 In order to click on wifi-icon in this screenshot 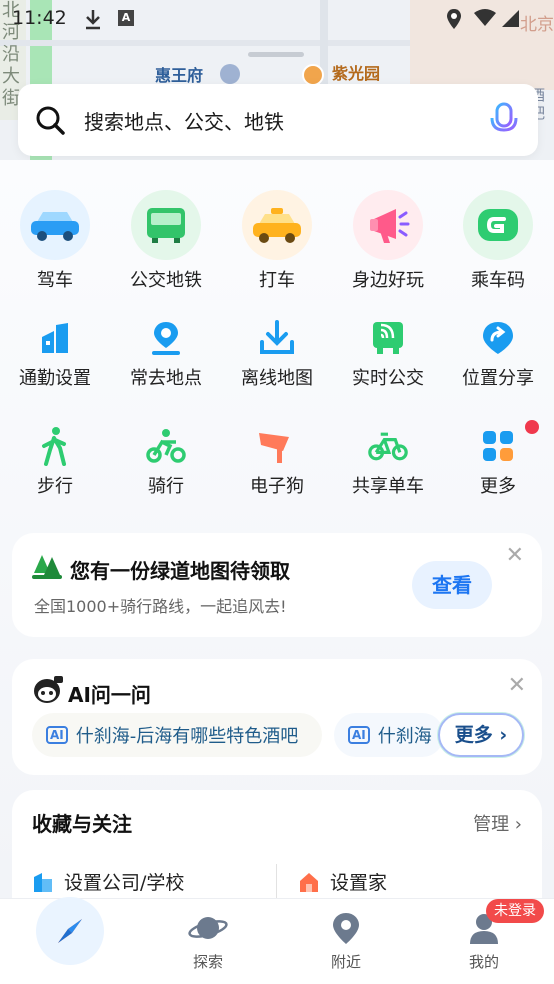, I will do `click(485, 17)`.